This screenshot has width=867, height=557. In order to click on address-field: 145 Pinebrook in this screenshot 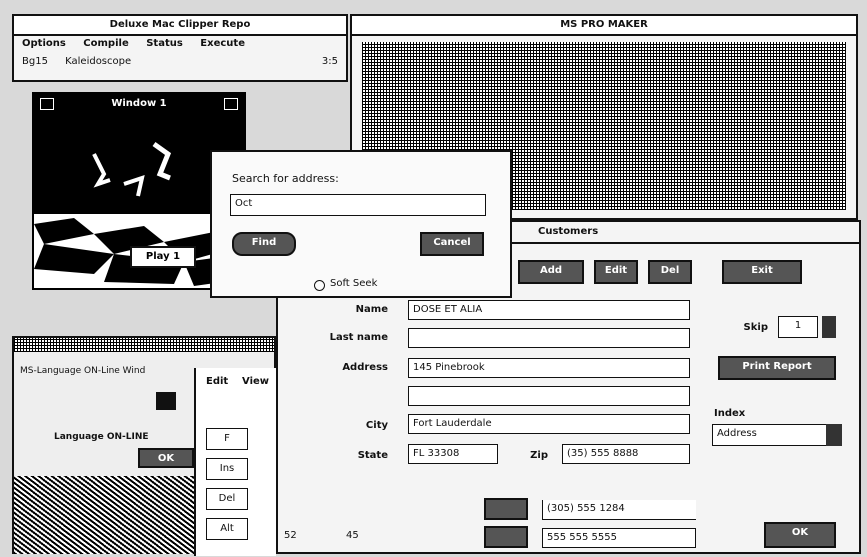, I will do `click(549, 368)`.